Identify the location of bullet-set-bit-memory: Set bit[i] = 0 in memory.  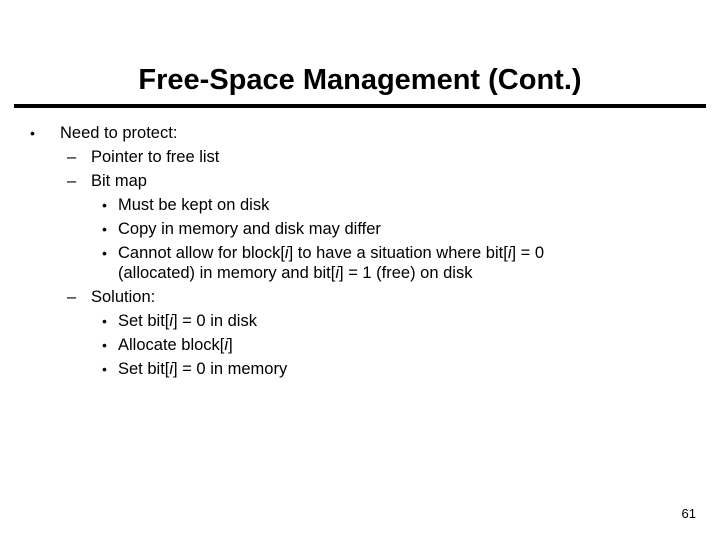
(202, 369).